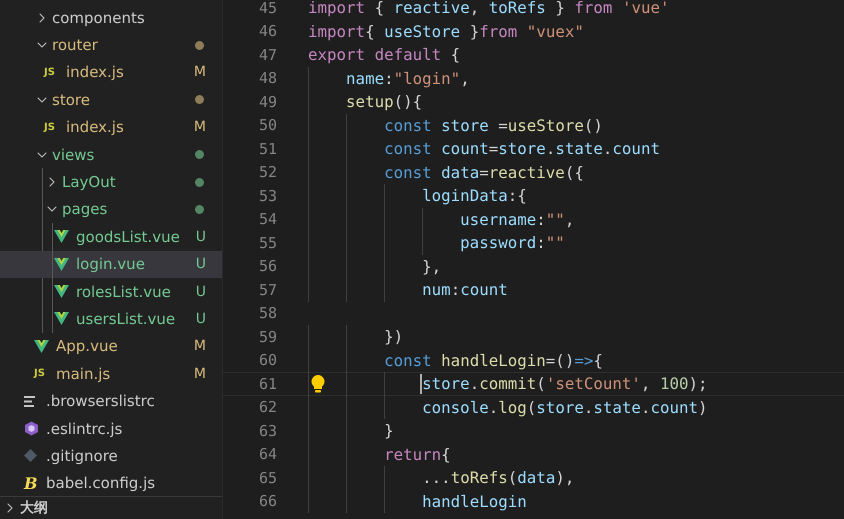 The image size is (844, 519). I want to click on file-name: main.js, so click(83, 373).